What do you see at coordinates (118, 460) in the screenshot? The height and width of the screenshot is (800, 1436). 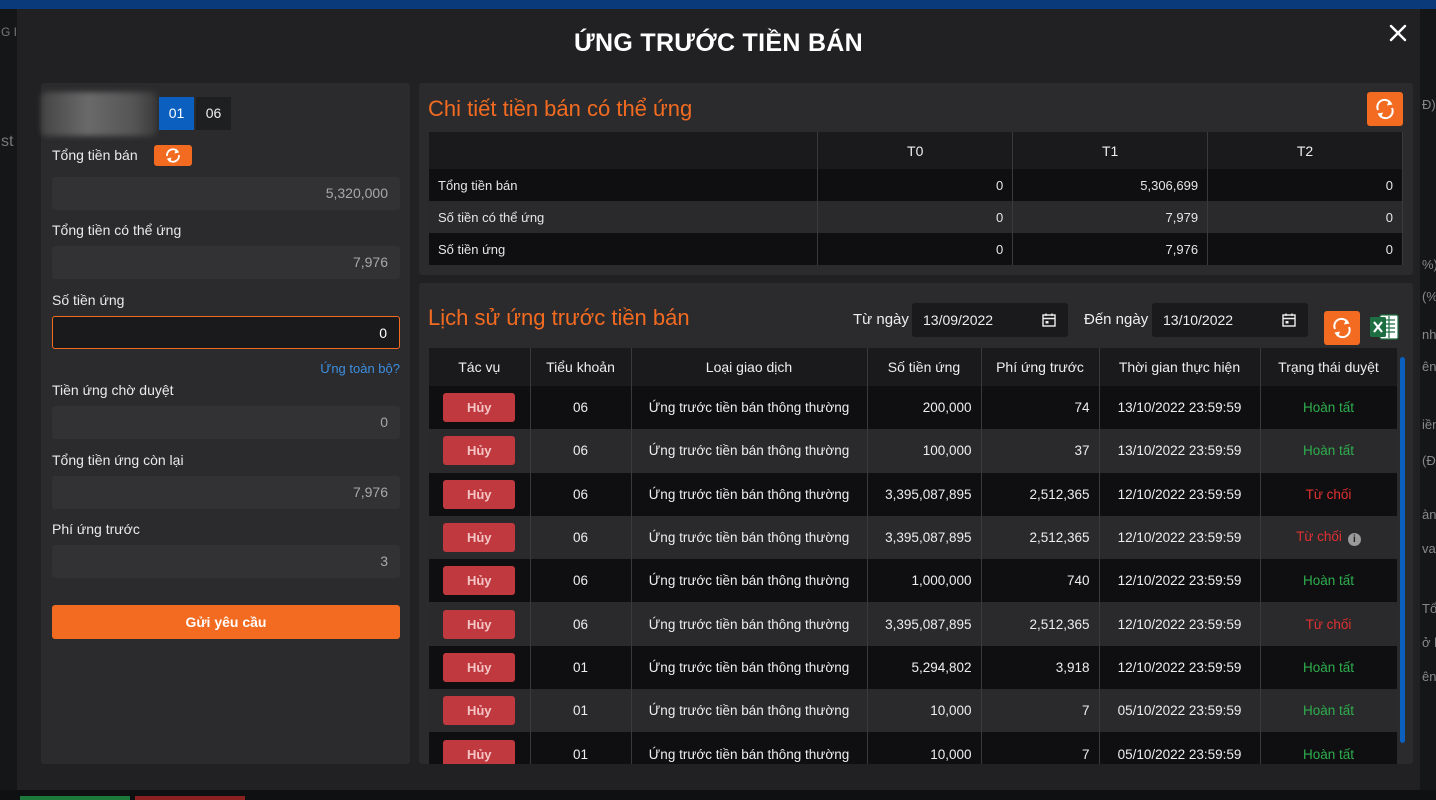 I see `remaining-label: Tổng tiền ứng còn lại` at bounding box center [118, 460].